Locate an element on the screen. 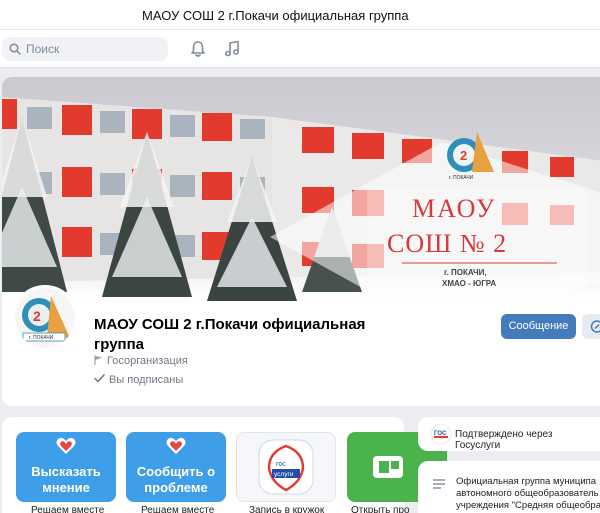 The width and height of the screenshot is (600, 513). gosuslugi-icon: гос услуги is located at coordinates (286, 467).